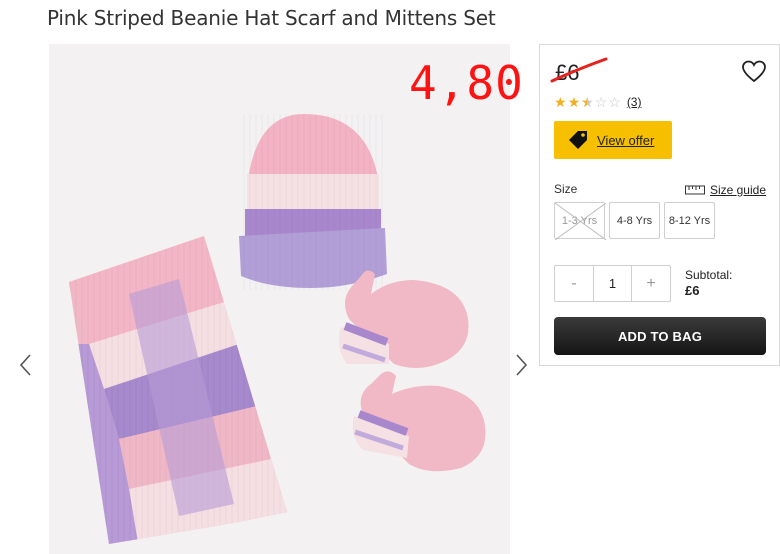 The width and height of the screenshot is (780, 554). I want to click on tag-icon, so click(578, 140).